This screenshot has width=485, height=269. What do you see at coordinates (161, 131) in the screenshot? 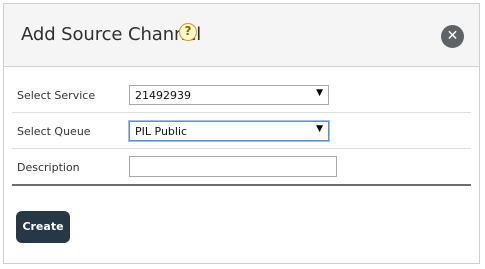
I see `queue-select-value: PIL Public` at bounding box center [161, 131].